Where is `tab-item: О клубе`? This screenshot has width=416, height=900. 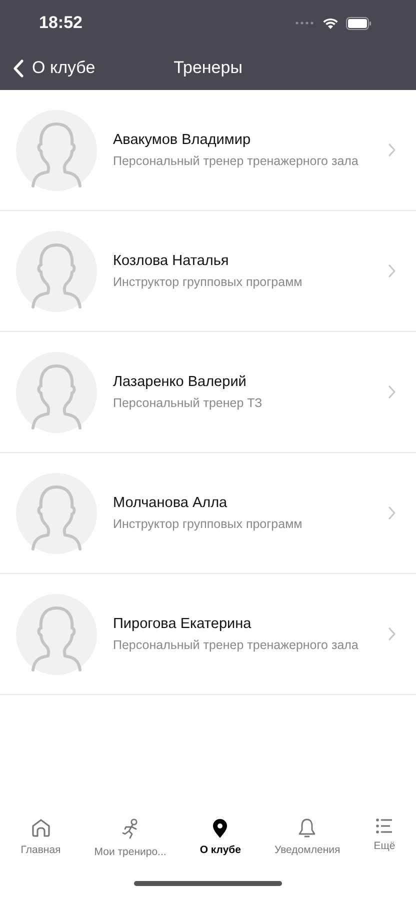 tab-item: О клубе is located at coordinates (220, 841).